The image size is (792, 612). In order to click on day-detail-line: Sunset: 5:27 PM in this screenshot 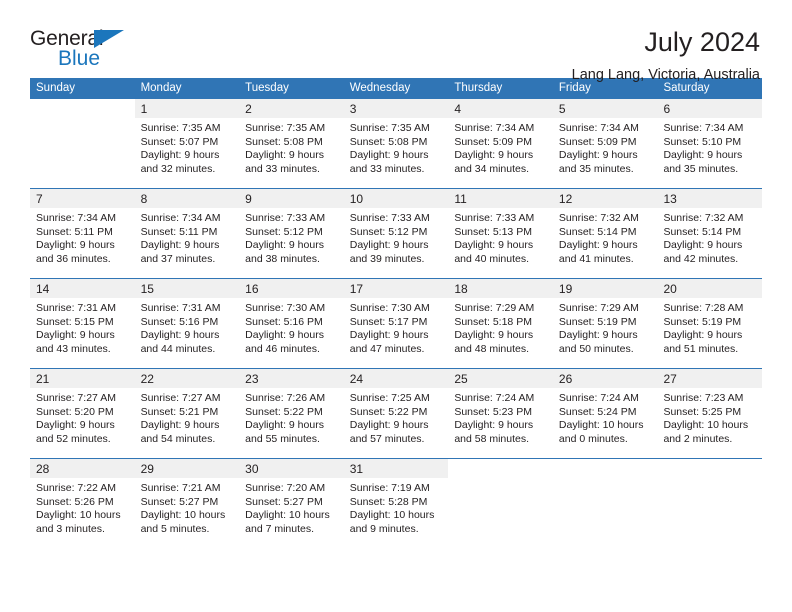, I will do `click(284, 501)`.